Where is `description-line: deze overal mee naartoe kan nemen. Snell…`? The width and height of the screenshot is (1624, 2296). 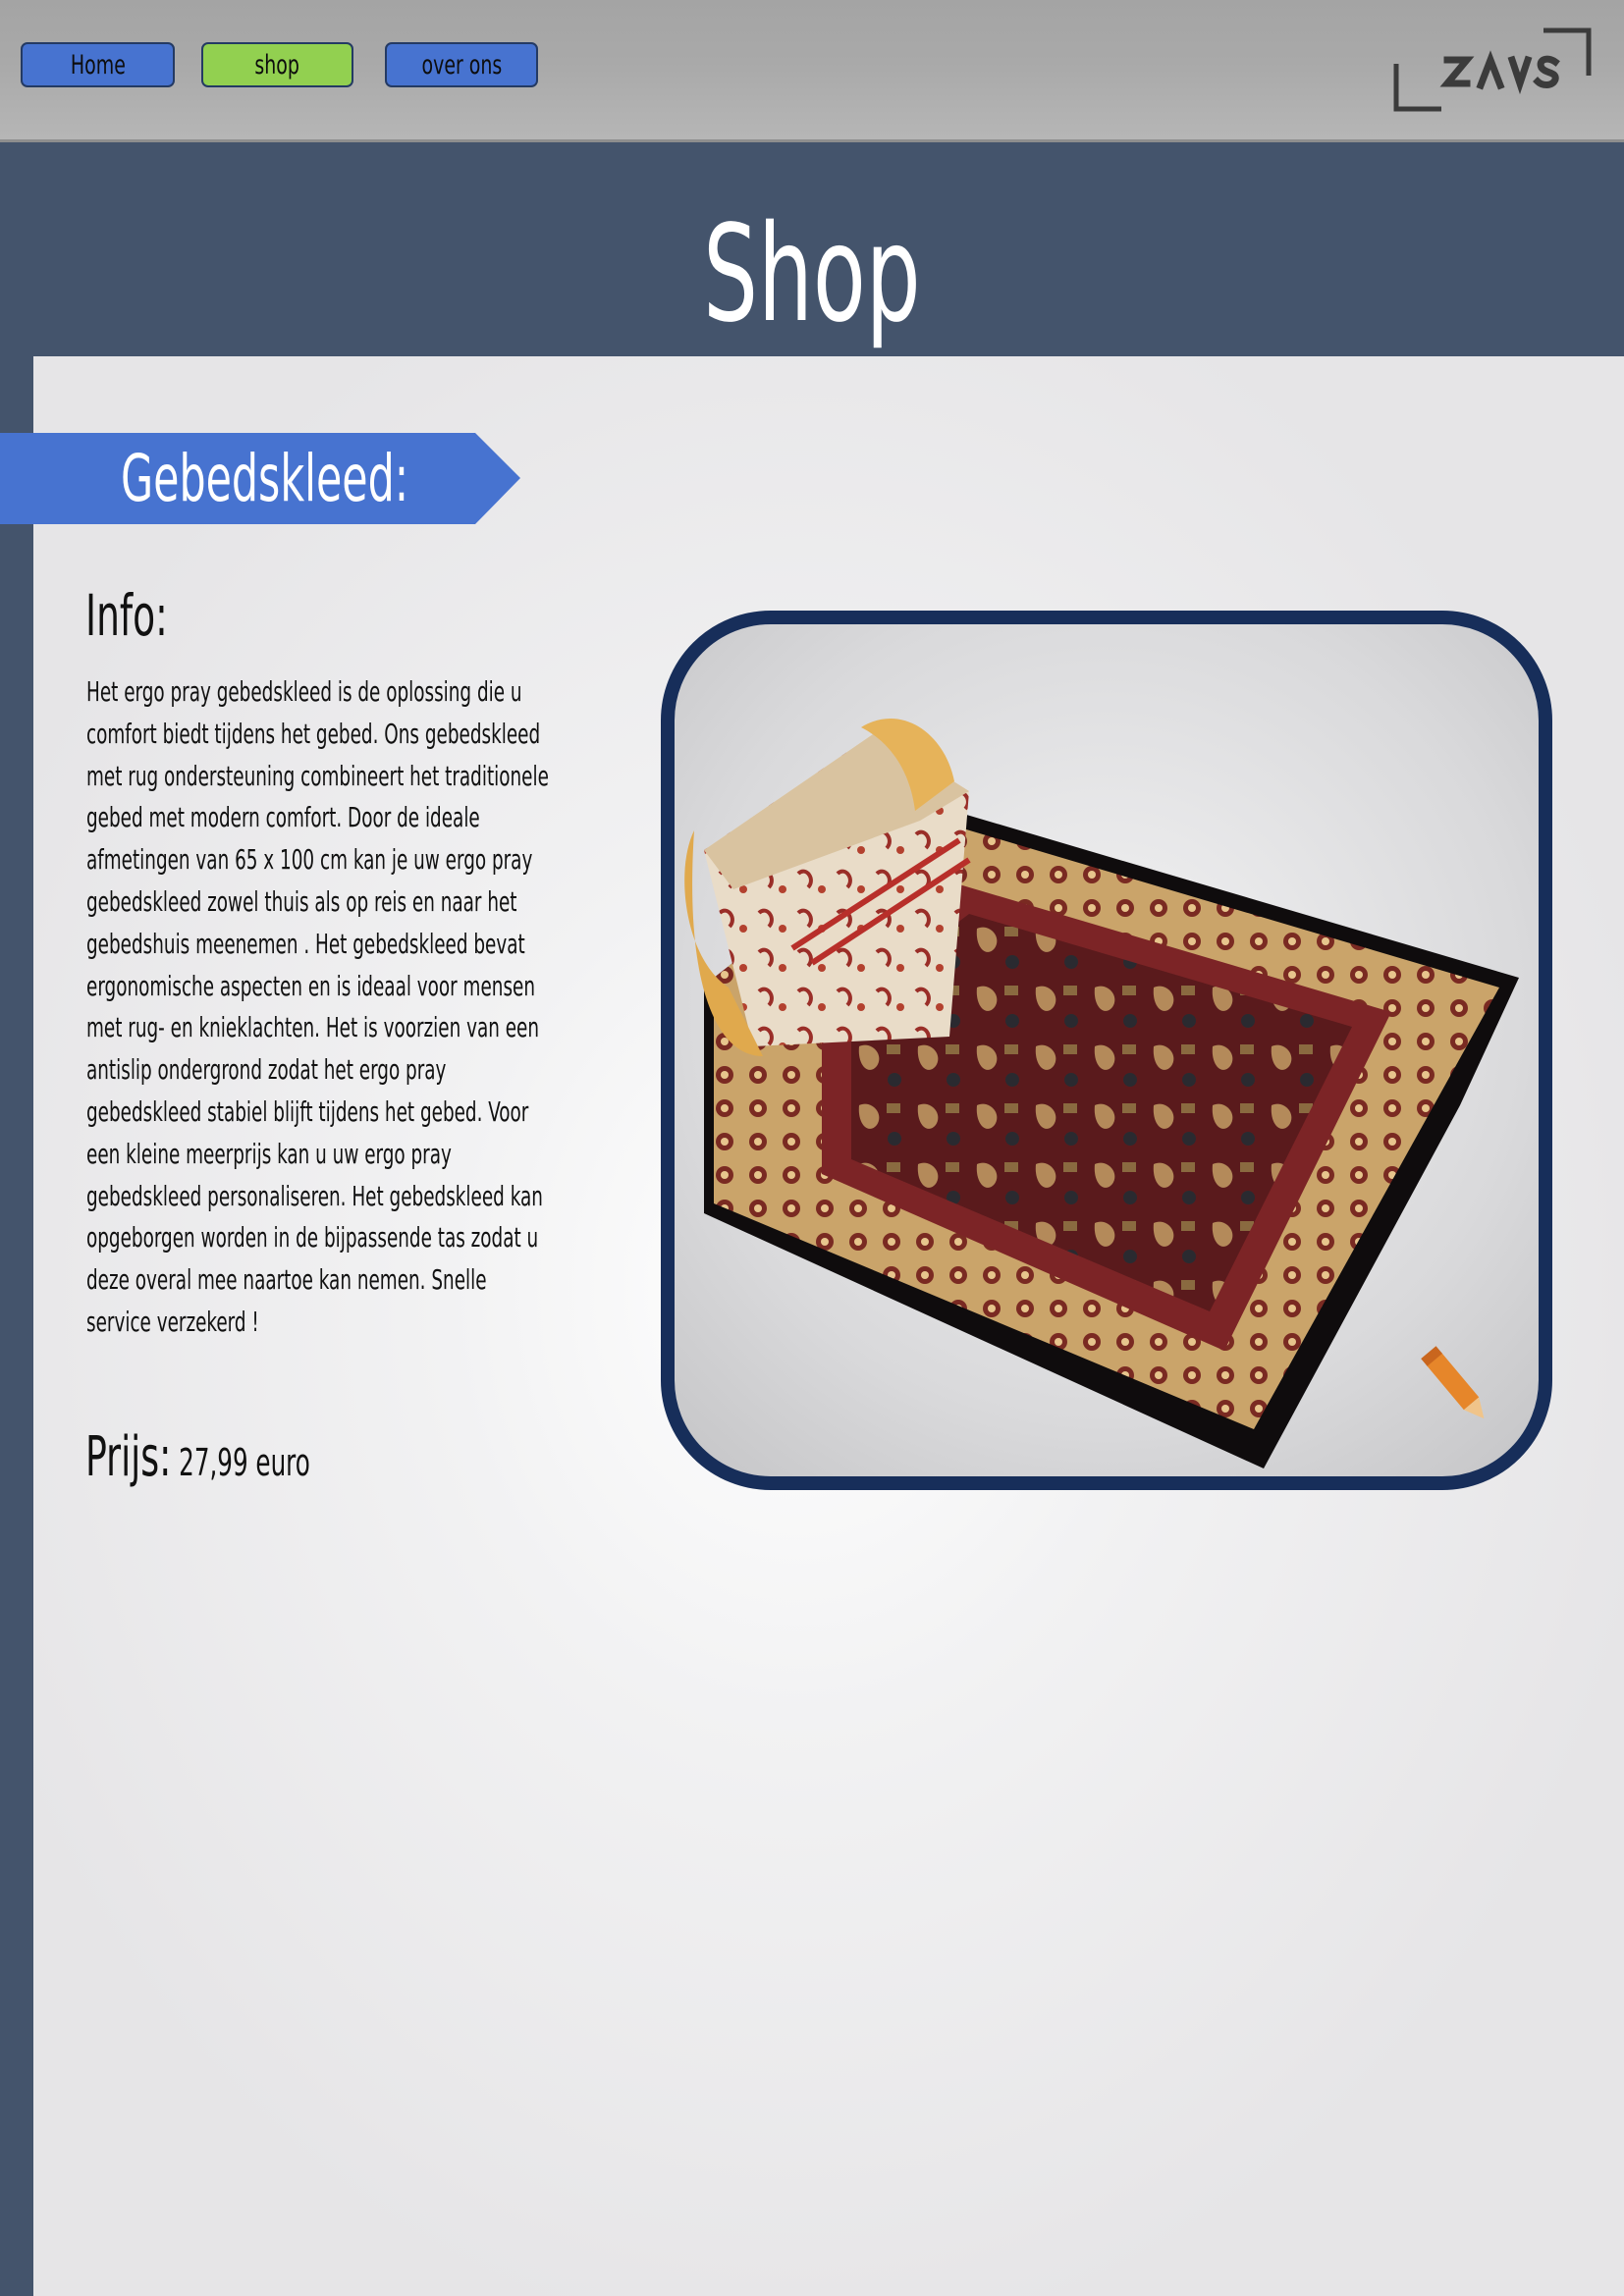
description-line: deze overal mee naartoe kan nemen. Snell… is located at coordinates (286, 1280).